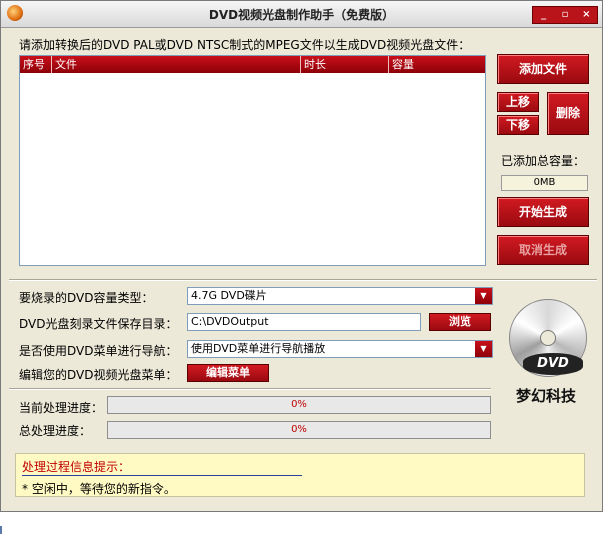 The image size is (605, 540). I want to click on restore-icon: ▫, so click(565, 15).